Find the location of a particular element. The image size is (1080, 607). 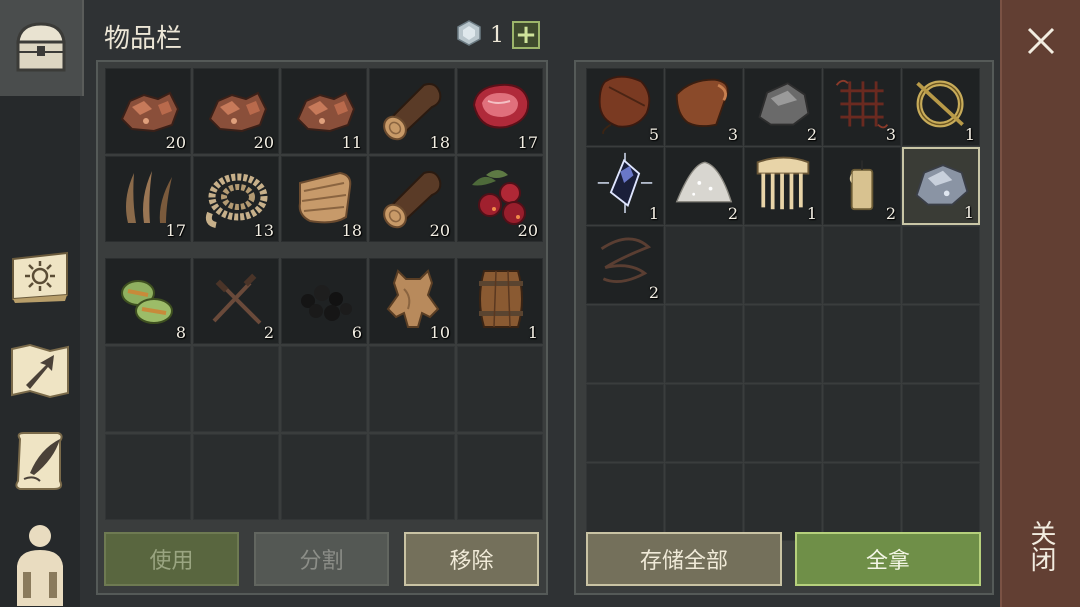

close-label: 关闭 is located at coordinates (1041, 546).